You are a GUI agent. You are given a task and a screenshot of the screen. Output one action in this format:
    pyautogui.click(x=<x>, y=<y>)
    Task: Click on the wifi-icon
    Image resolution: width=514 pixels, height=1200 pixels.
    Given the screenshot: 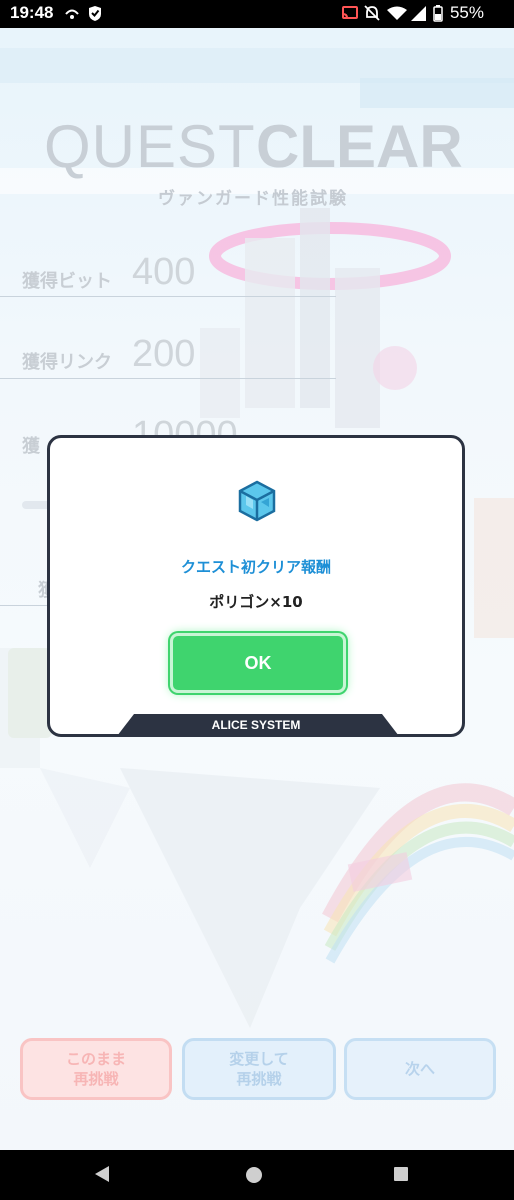 What is the action you would take?
    pyautogui.click(x=397, y=13)
    